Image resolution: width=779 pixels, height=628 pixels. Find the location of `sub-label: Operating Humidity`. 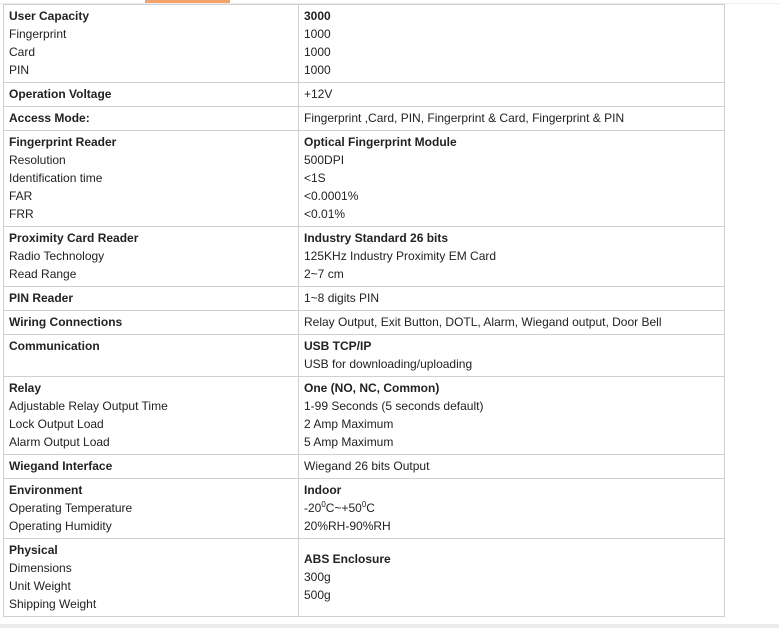

sub-label: Operating Humidity is located at coordinates (60, 526).